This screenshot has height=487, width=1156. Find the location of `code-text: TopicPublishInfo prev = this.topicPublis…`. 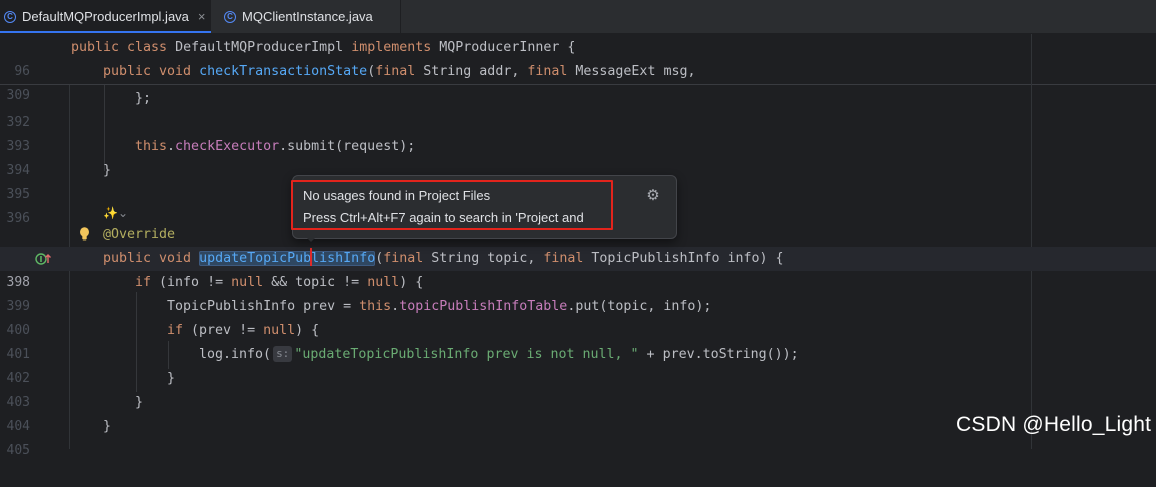

code-text: TopicPublishInfo prev = this.topicPublis… is located at coordinates (439, 306).